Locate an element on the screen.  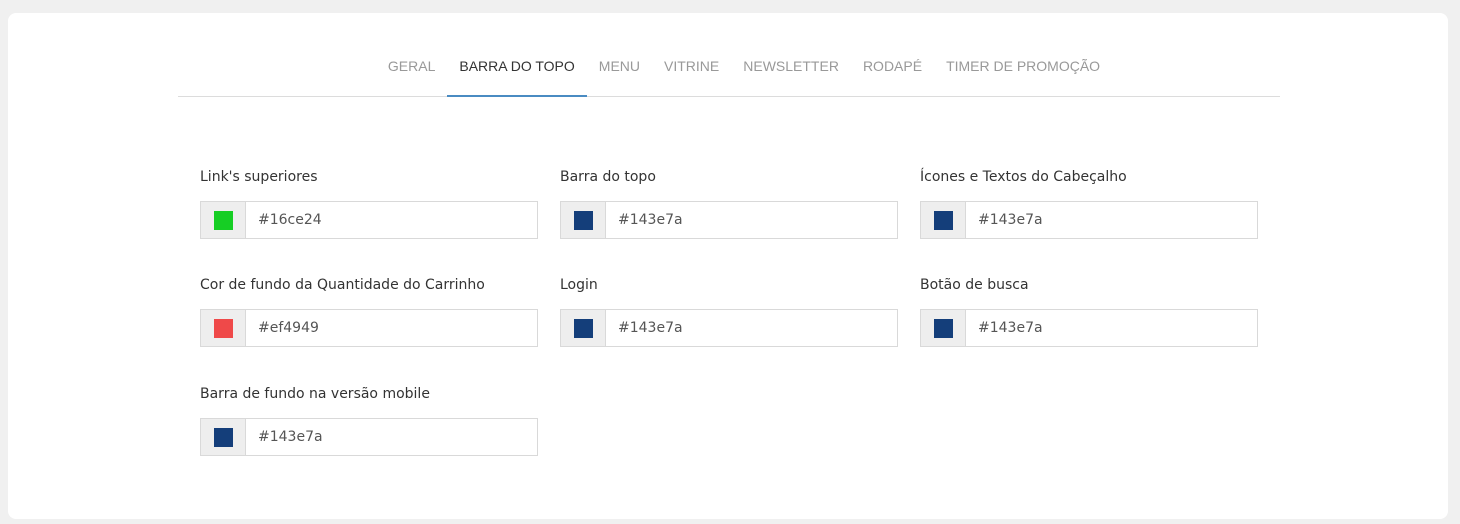
field-login: Login #143e7a is located at coordinates (729, 311).